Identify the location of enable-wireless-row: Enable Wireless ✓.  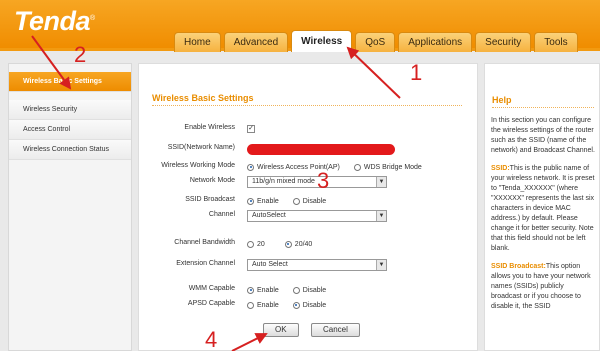
(309, 129).